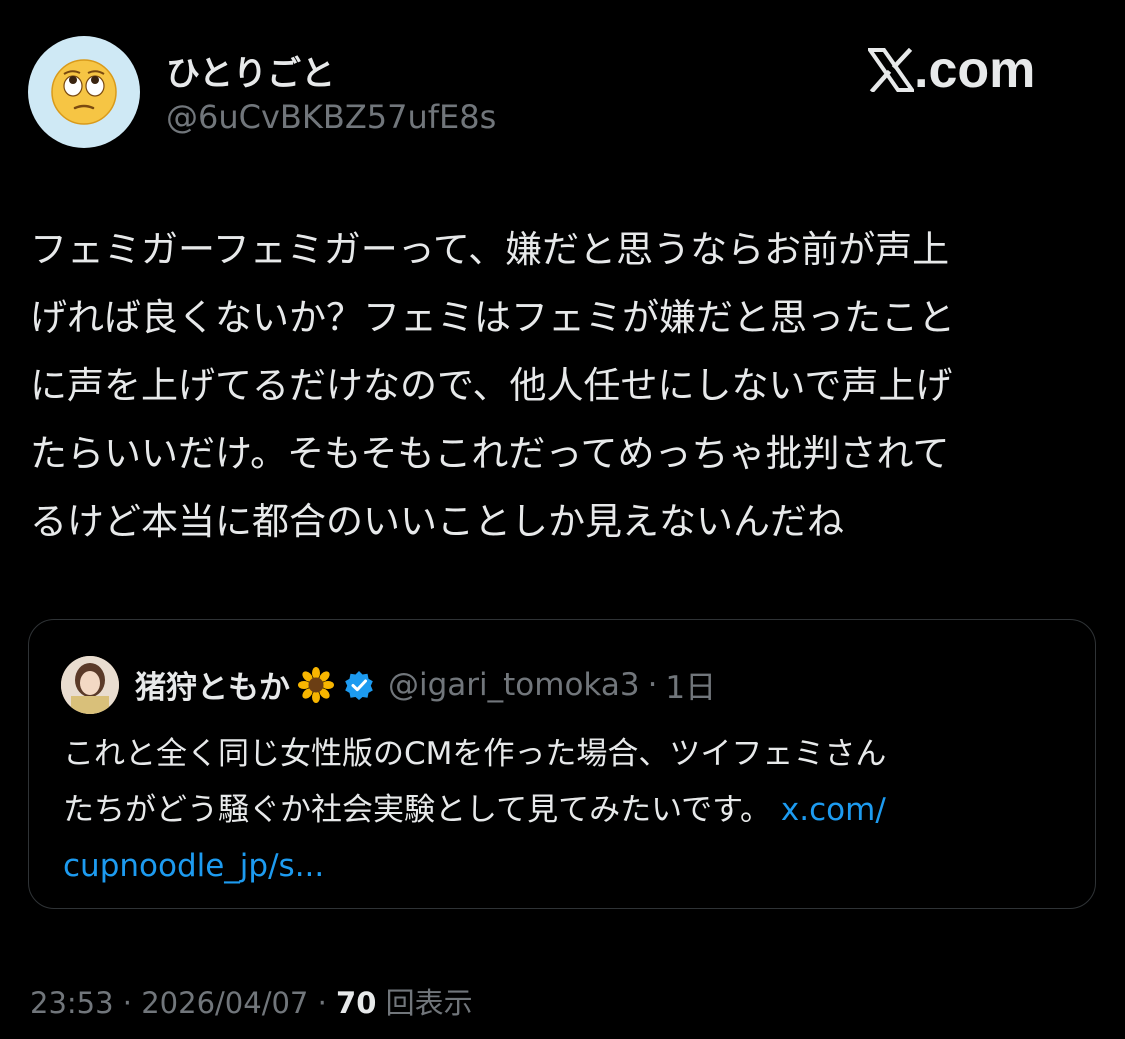  I want to click on quoted-author-avatar, so click(90, 685).